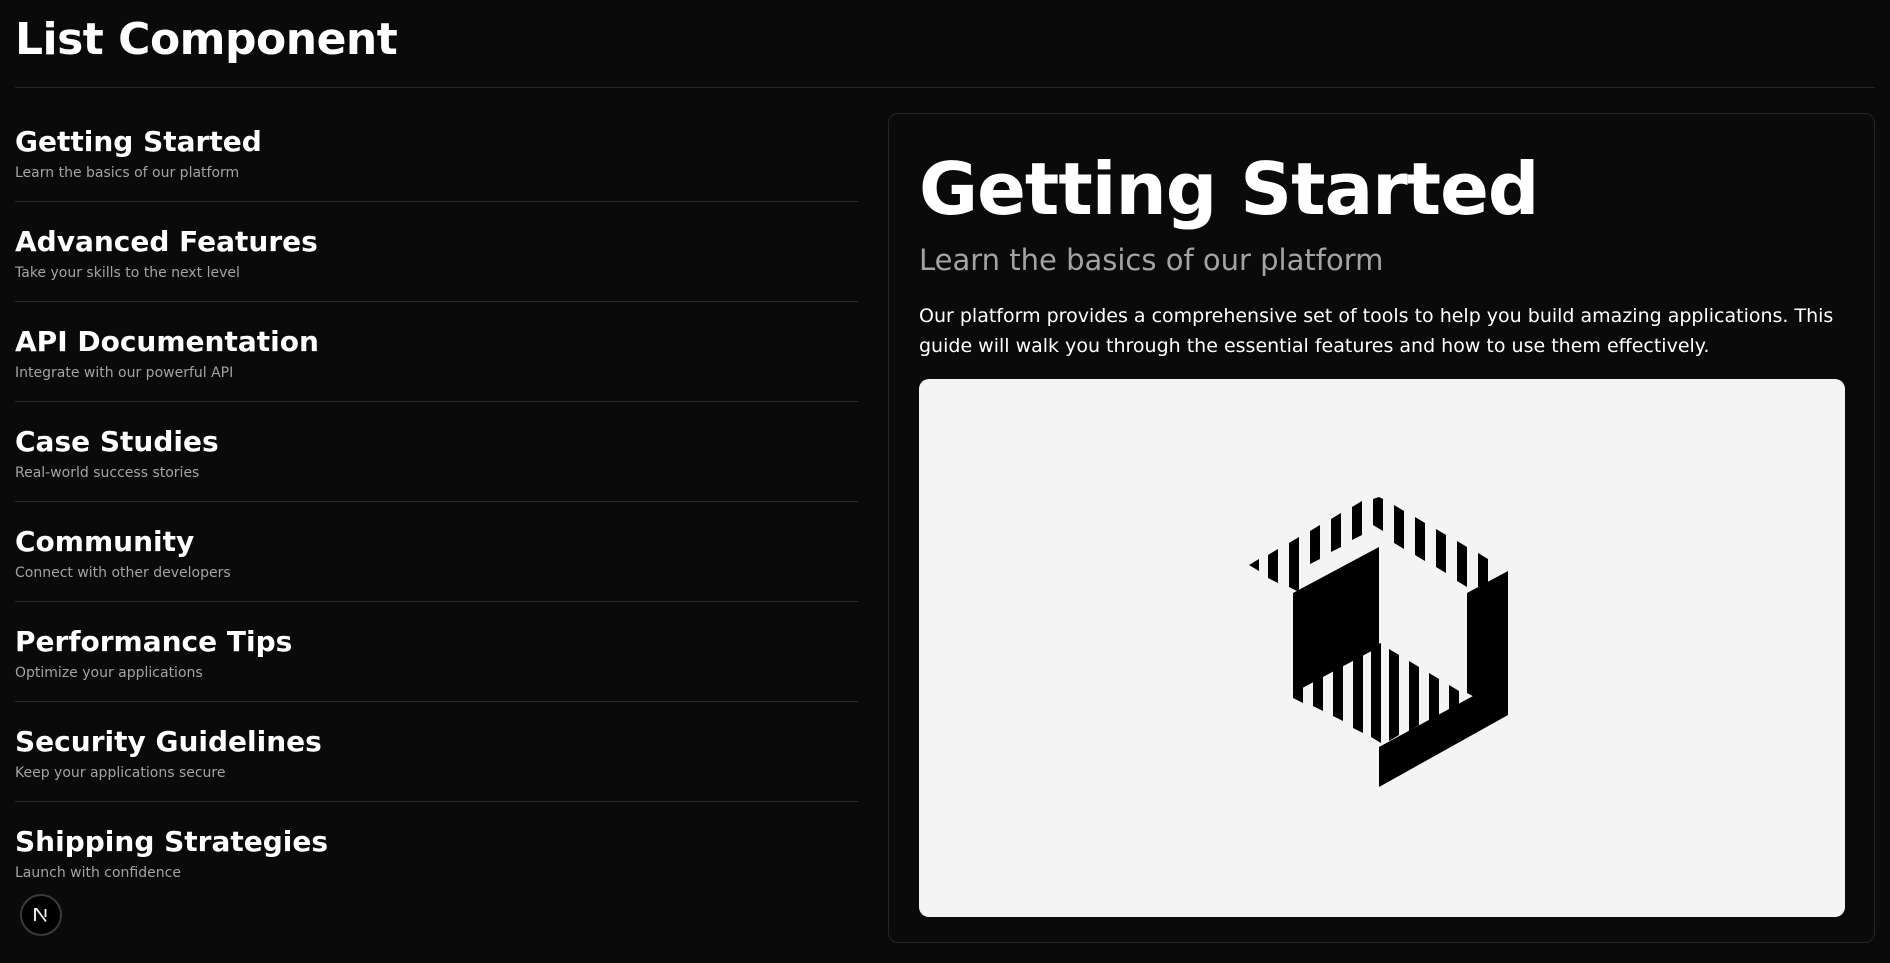 The image size is (1890, 963). I want to click on list-item-community: Community Connect with other developers, so click(436, 552).